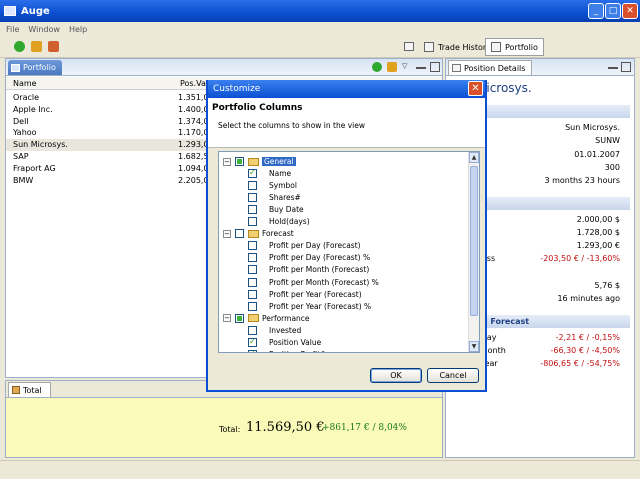  What do you see at coordinates (409, 46) in the screenshot?
I see `open-perspective-icon` at bounding box center [409, 46].